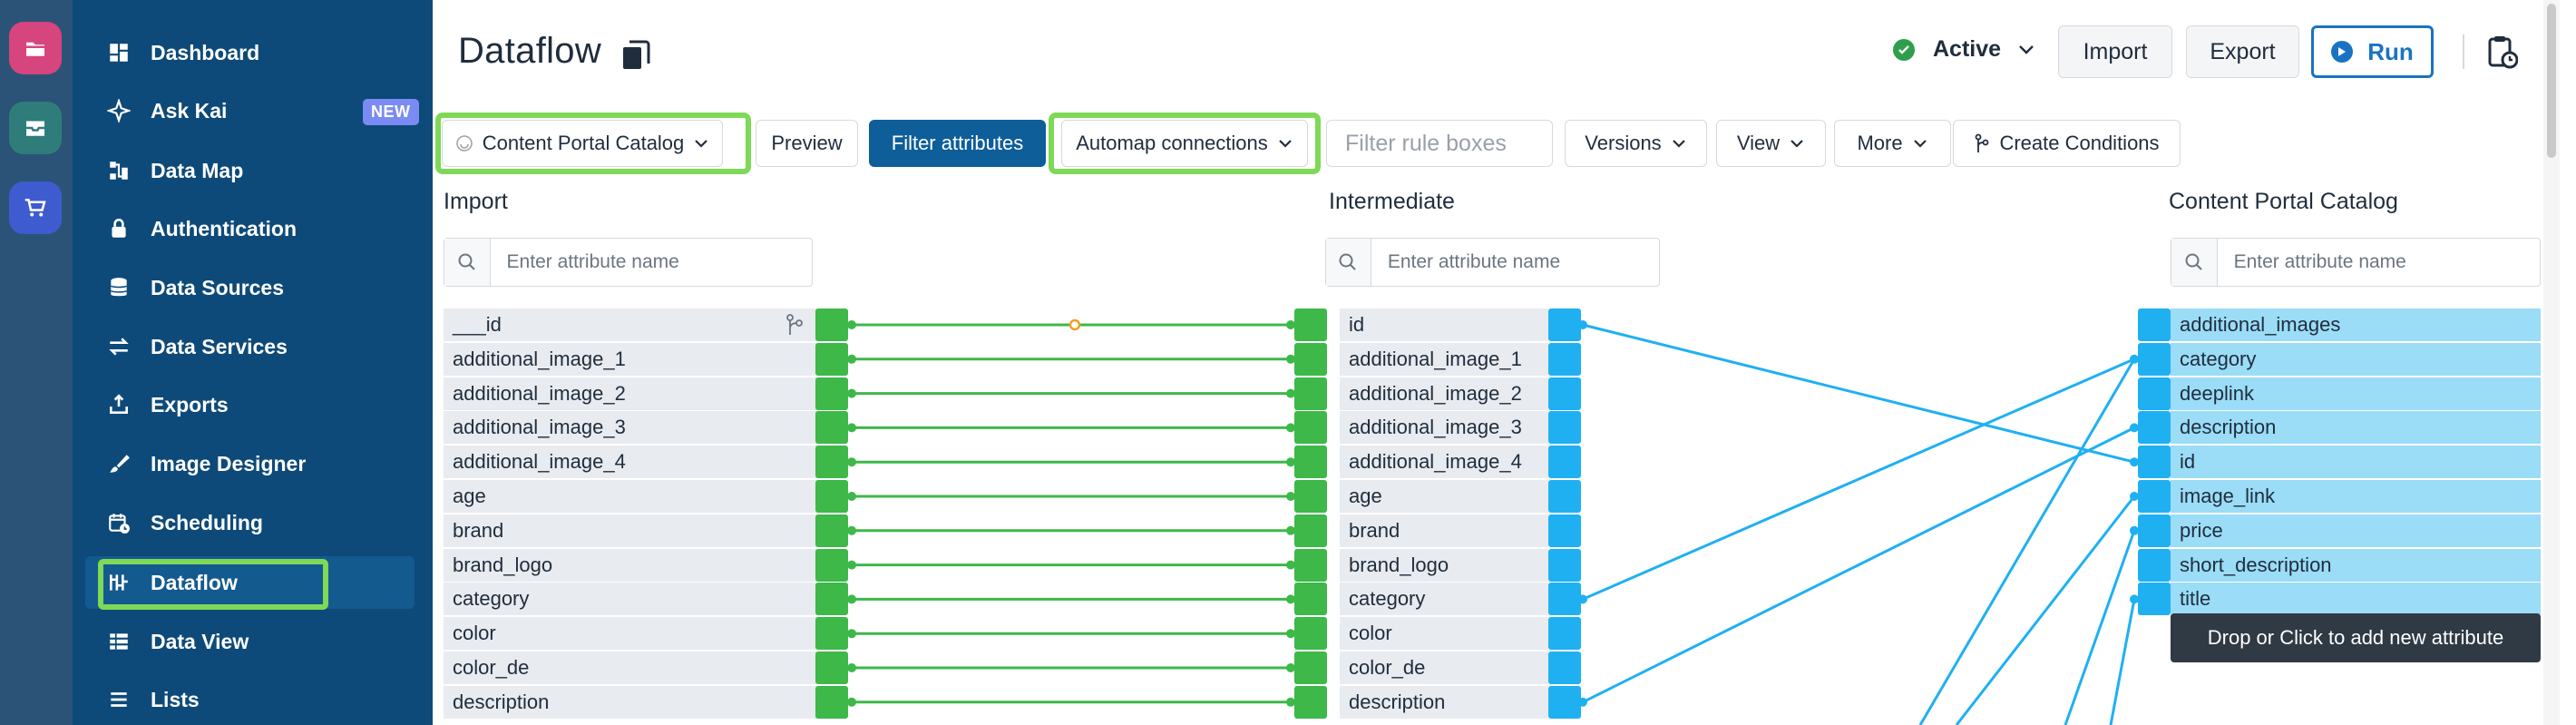  I want to click on import-search-input, so click(651, 262).